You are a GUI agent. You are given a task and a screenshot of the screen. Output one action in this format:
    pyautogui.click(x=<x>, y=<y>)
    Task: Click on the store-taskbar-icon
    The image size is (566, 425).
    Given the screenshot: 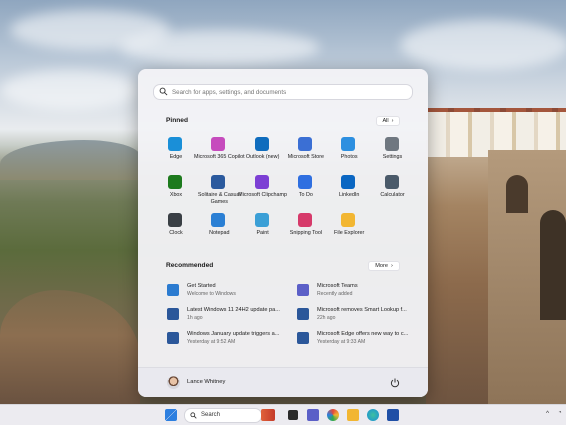 What is the action you would take?
    pyautogui.click(x=393, y=415)
    